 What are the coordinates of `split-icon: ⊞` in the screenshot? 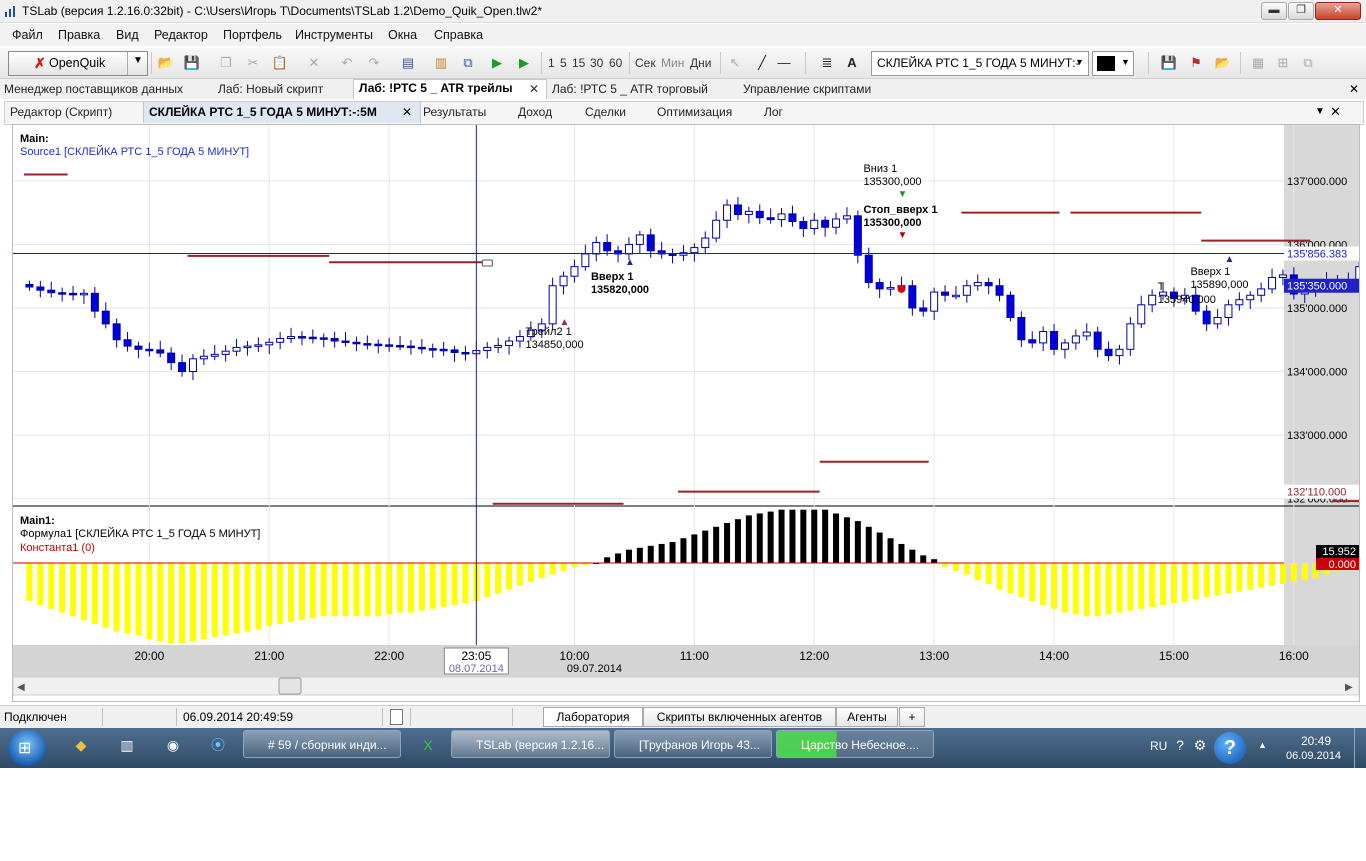 It's located at (1283, 63).